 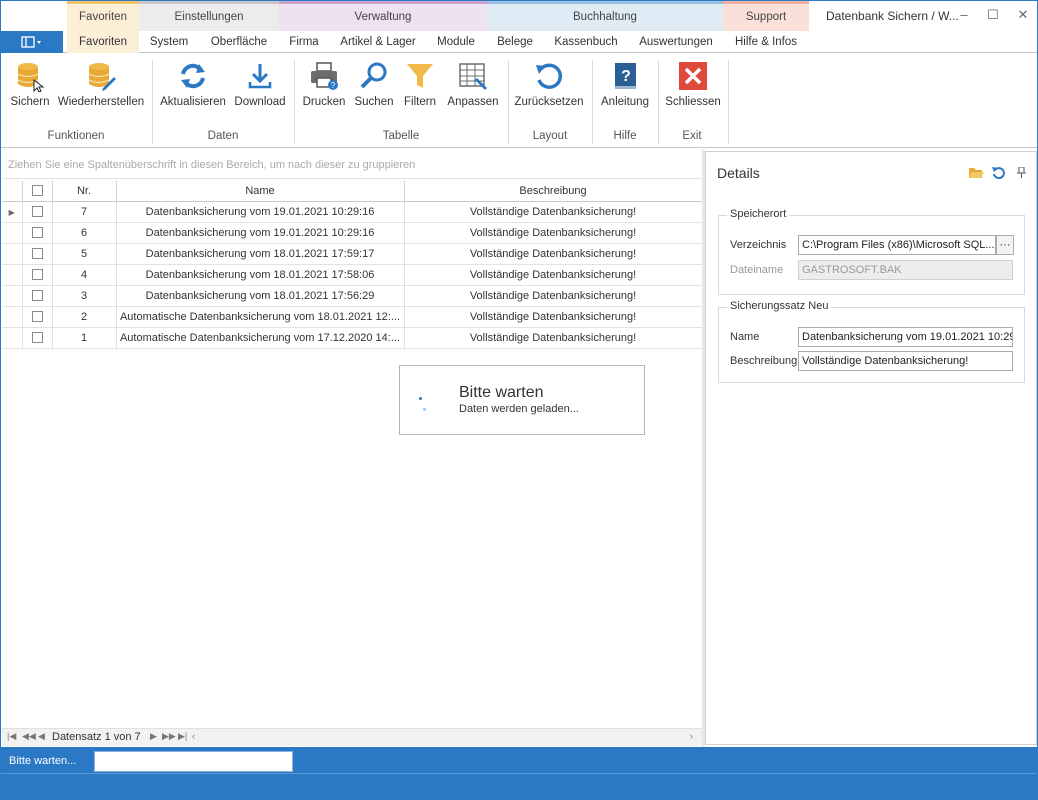 I want to click on last-record-icon: ▶|, so click(x=182, y=736).